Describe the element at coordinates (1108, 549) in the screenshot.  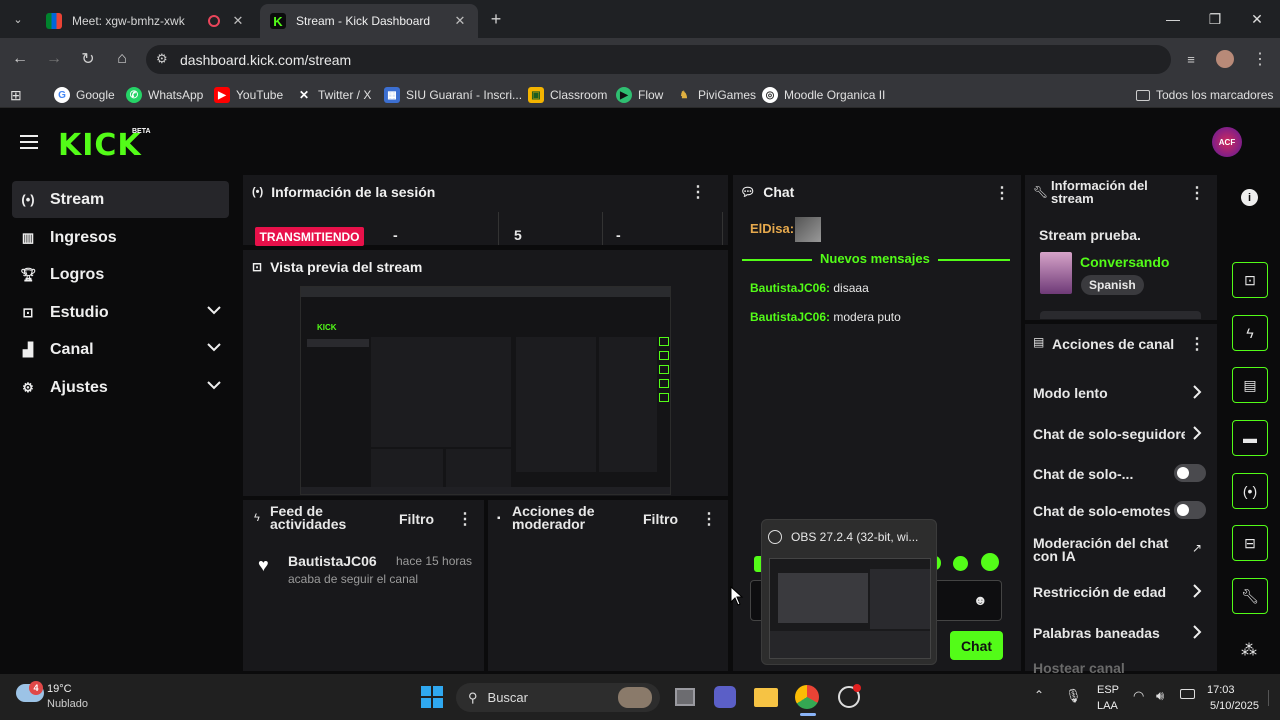
I see `ai-moderation-item: Moderación del chat con IA` at that location.